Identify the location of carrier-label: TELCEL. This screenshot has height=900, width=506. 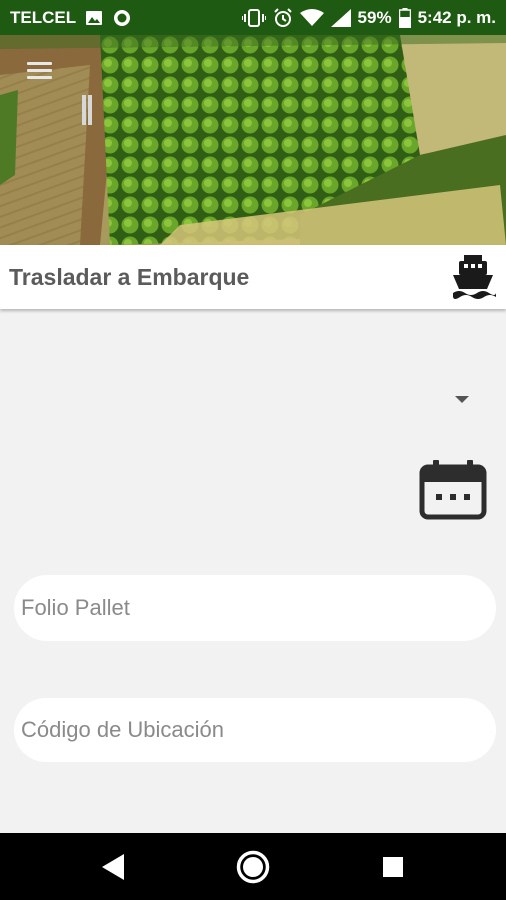
(43, 17).